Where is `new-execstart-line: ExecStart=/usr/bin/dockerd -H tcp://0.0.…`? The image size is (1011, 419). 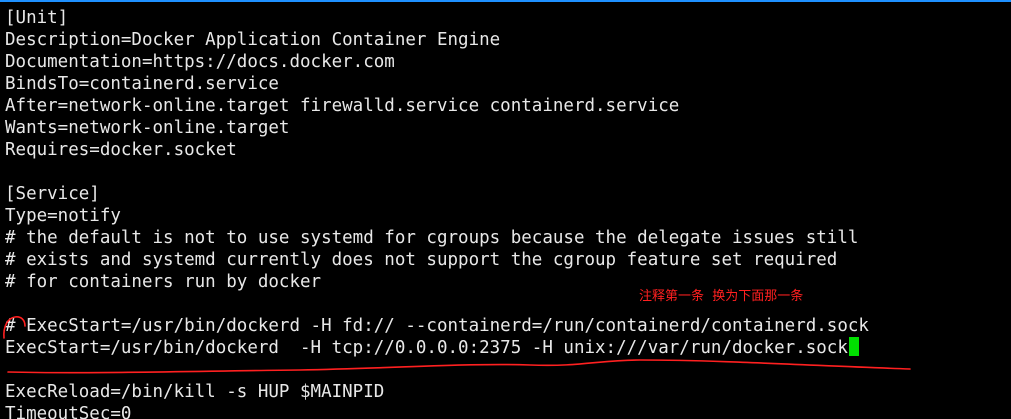 new-execstart-line: ExecStart=/usr/bin/dockerd -H tcp://0.0.… is located at coordinates (437, 348).